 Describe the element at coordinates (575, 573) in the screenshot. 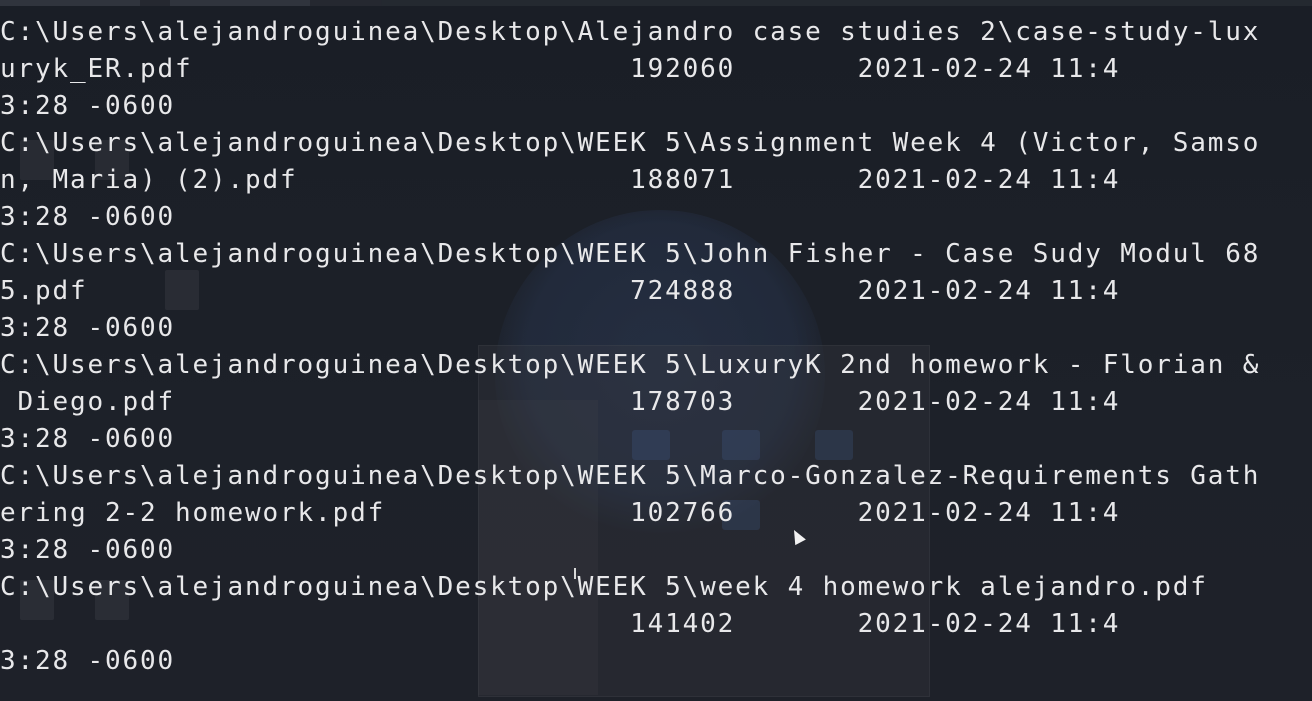

I see `text-cursor-icon` at that location.